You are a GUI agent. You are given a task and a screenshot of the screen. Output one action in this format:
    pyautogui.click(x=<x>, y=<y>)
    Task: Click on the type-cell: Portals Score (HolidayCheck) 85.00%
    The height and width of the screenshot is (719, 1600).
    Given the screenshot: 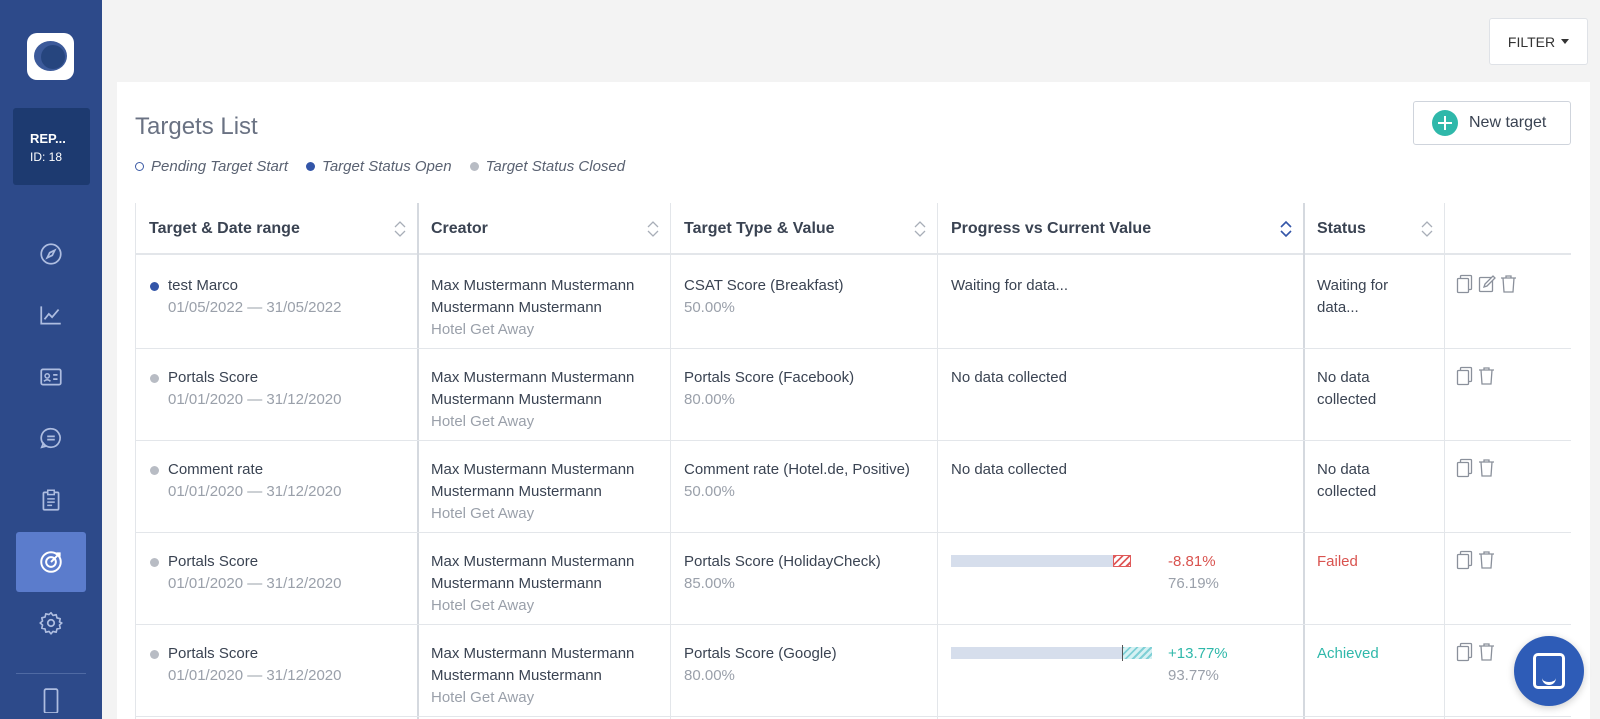 What is the action you would take?
    pyautogui.click(x=782, y=573)
    